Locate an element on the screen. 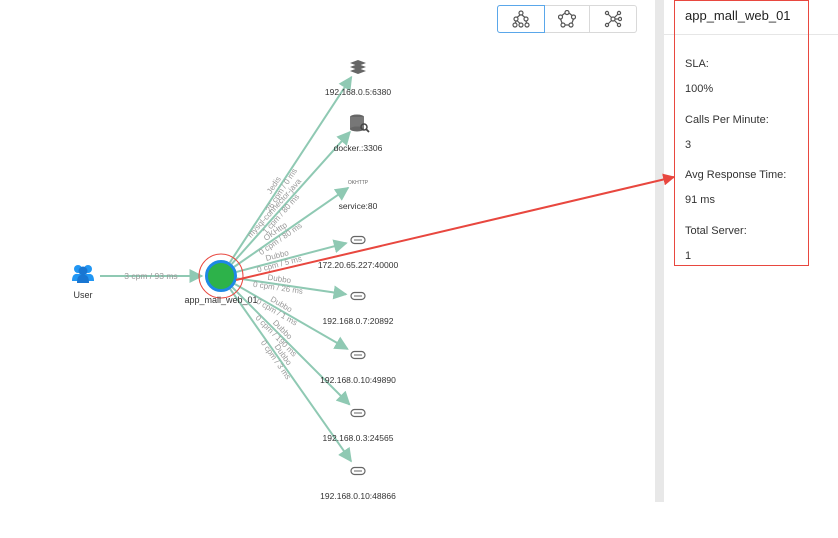 This screenshot has height=538, width=838. target-node: OKHTTP service:80 is located at coordinates (358, 195).